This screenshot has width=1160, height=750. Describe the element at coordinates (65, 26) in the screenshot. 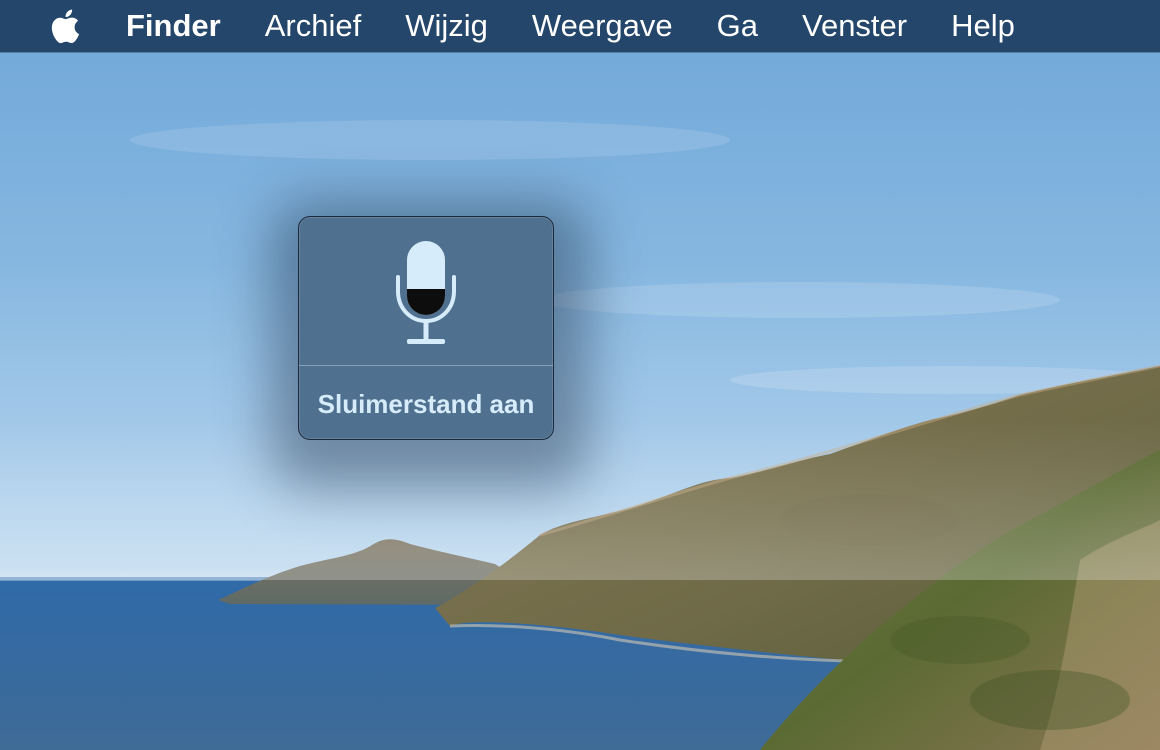

I see `apple-logo-icon` at that location.